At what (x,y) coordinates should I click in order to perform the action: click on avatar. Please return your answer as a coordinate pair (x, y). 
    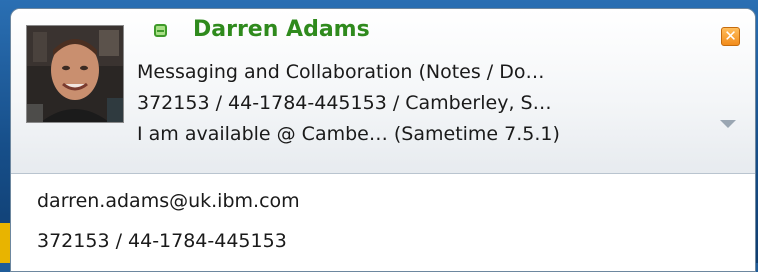
    Looking at the image, I should click on (75, 74).